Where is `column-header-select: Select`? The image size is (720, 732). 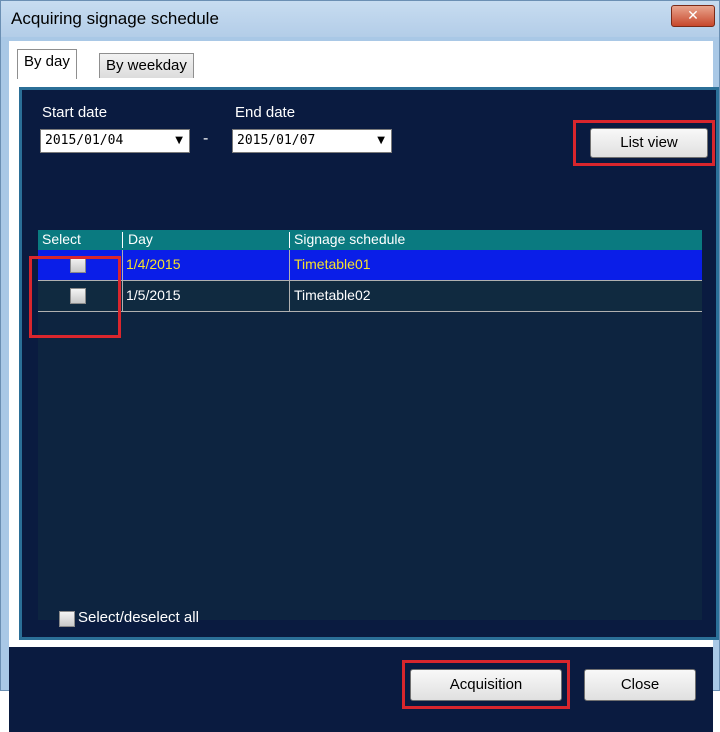
column-header-select: Select is located at coordinates (61, 239).